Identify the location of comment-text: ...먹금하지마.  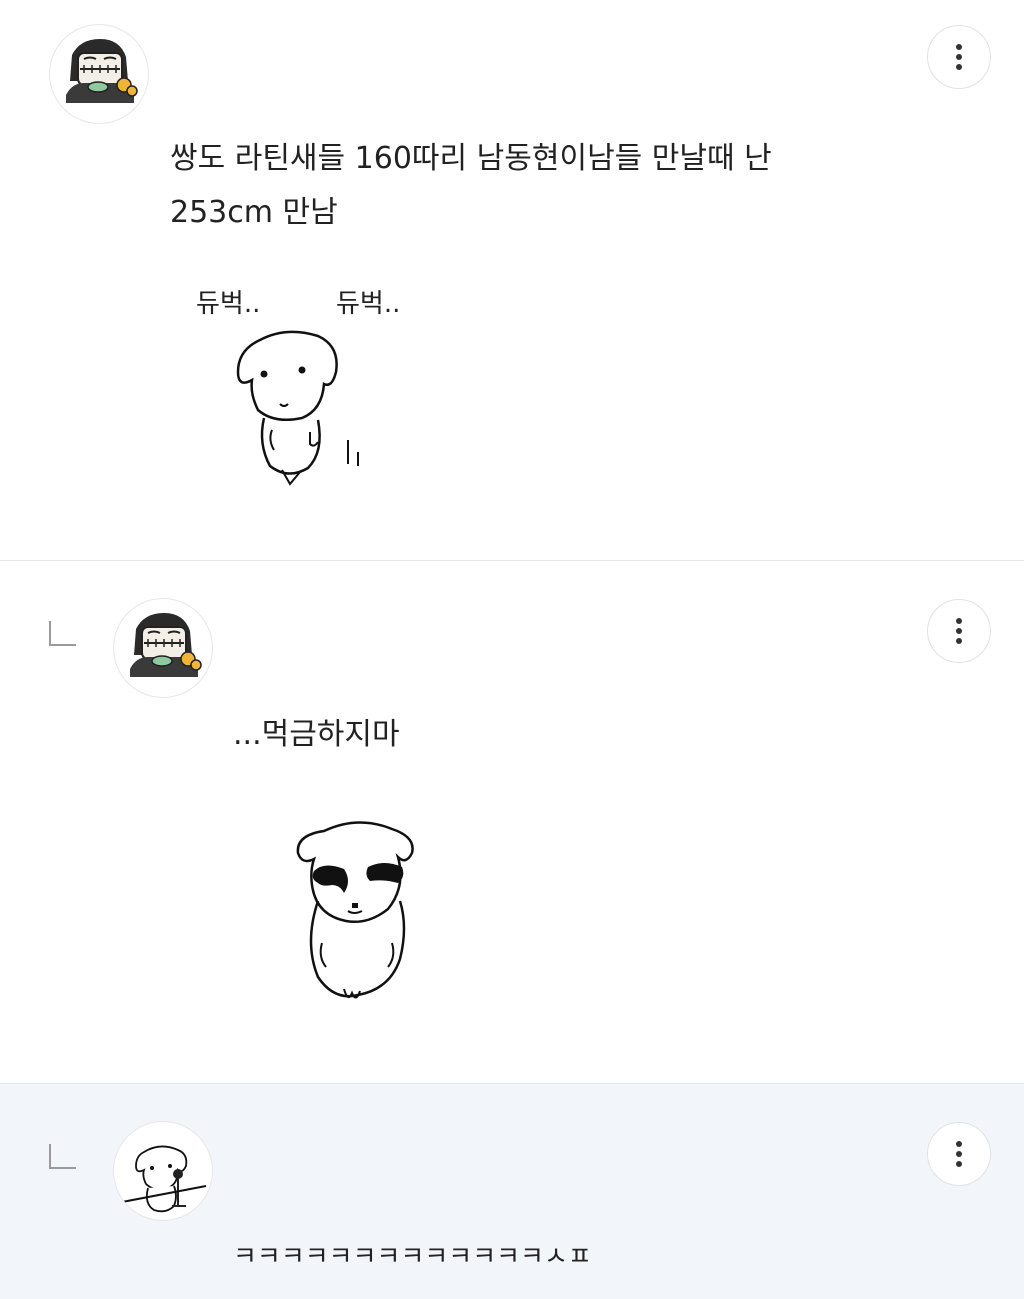
(316, 734).